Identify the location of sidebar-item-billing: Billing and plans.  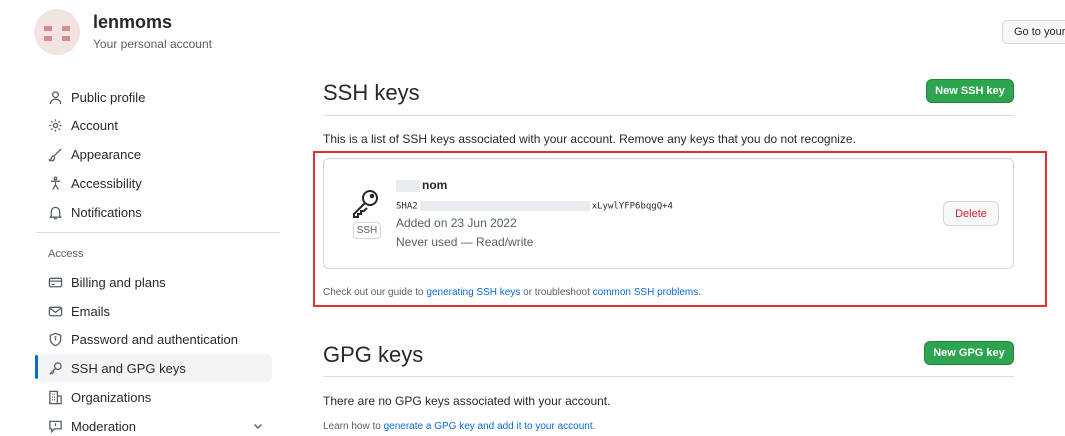
(154, 282).